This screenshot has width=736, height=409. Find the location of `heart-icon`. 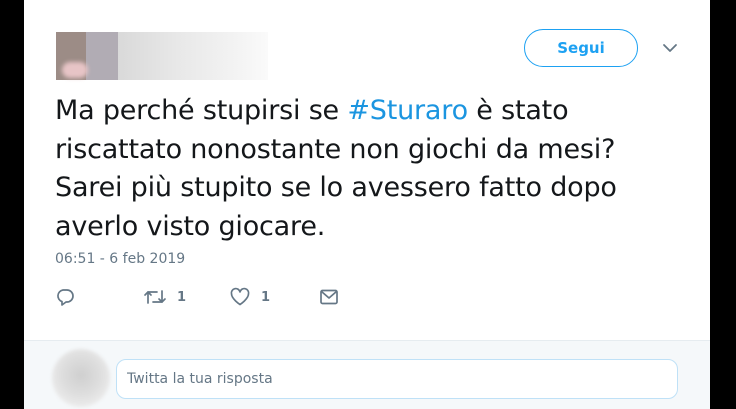

heart-icon is located at coordinates (240, 297).